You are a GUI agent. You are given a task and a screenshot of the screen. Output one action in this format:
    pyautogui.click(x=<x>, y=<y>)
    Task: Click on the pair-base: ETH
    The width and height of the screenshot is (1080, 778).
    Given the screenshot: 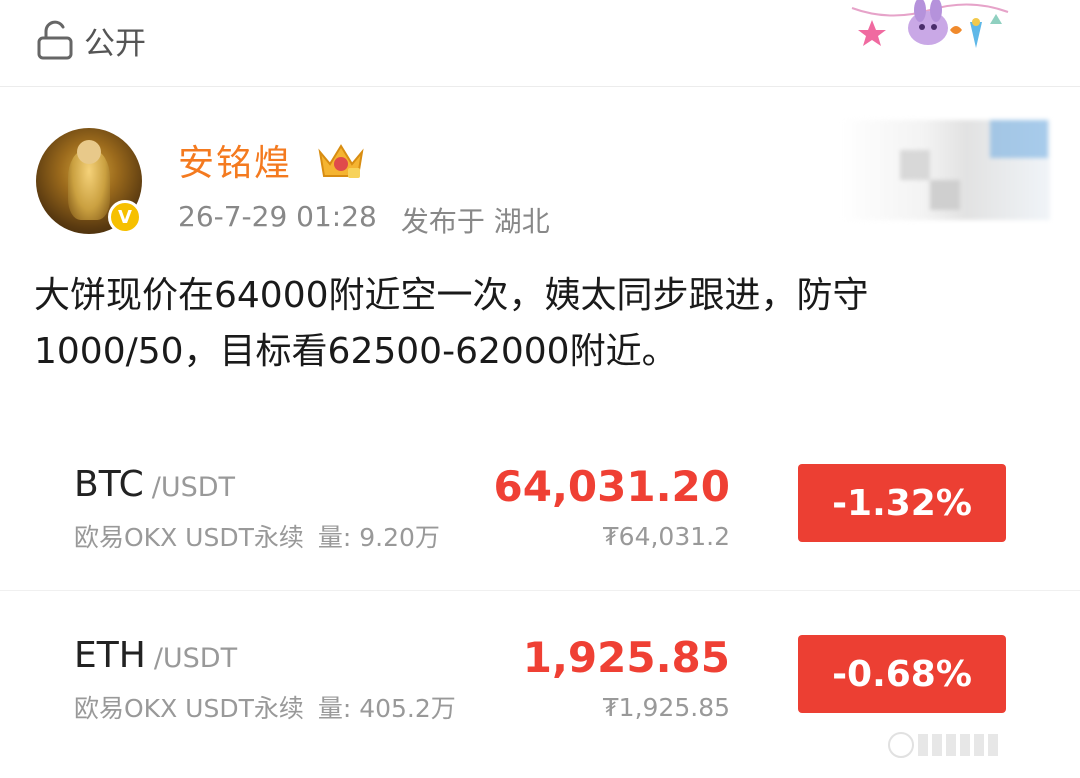 What is the action you would take?
    pyautogui.click(x=110, y=655)
    